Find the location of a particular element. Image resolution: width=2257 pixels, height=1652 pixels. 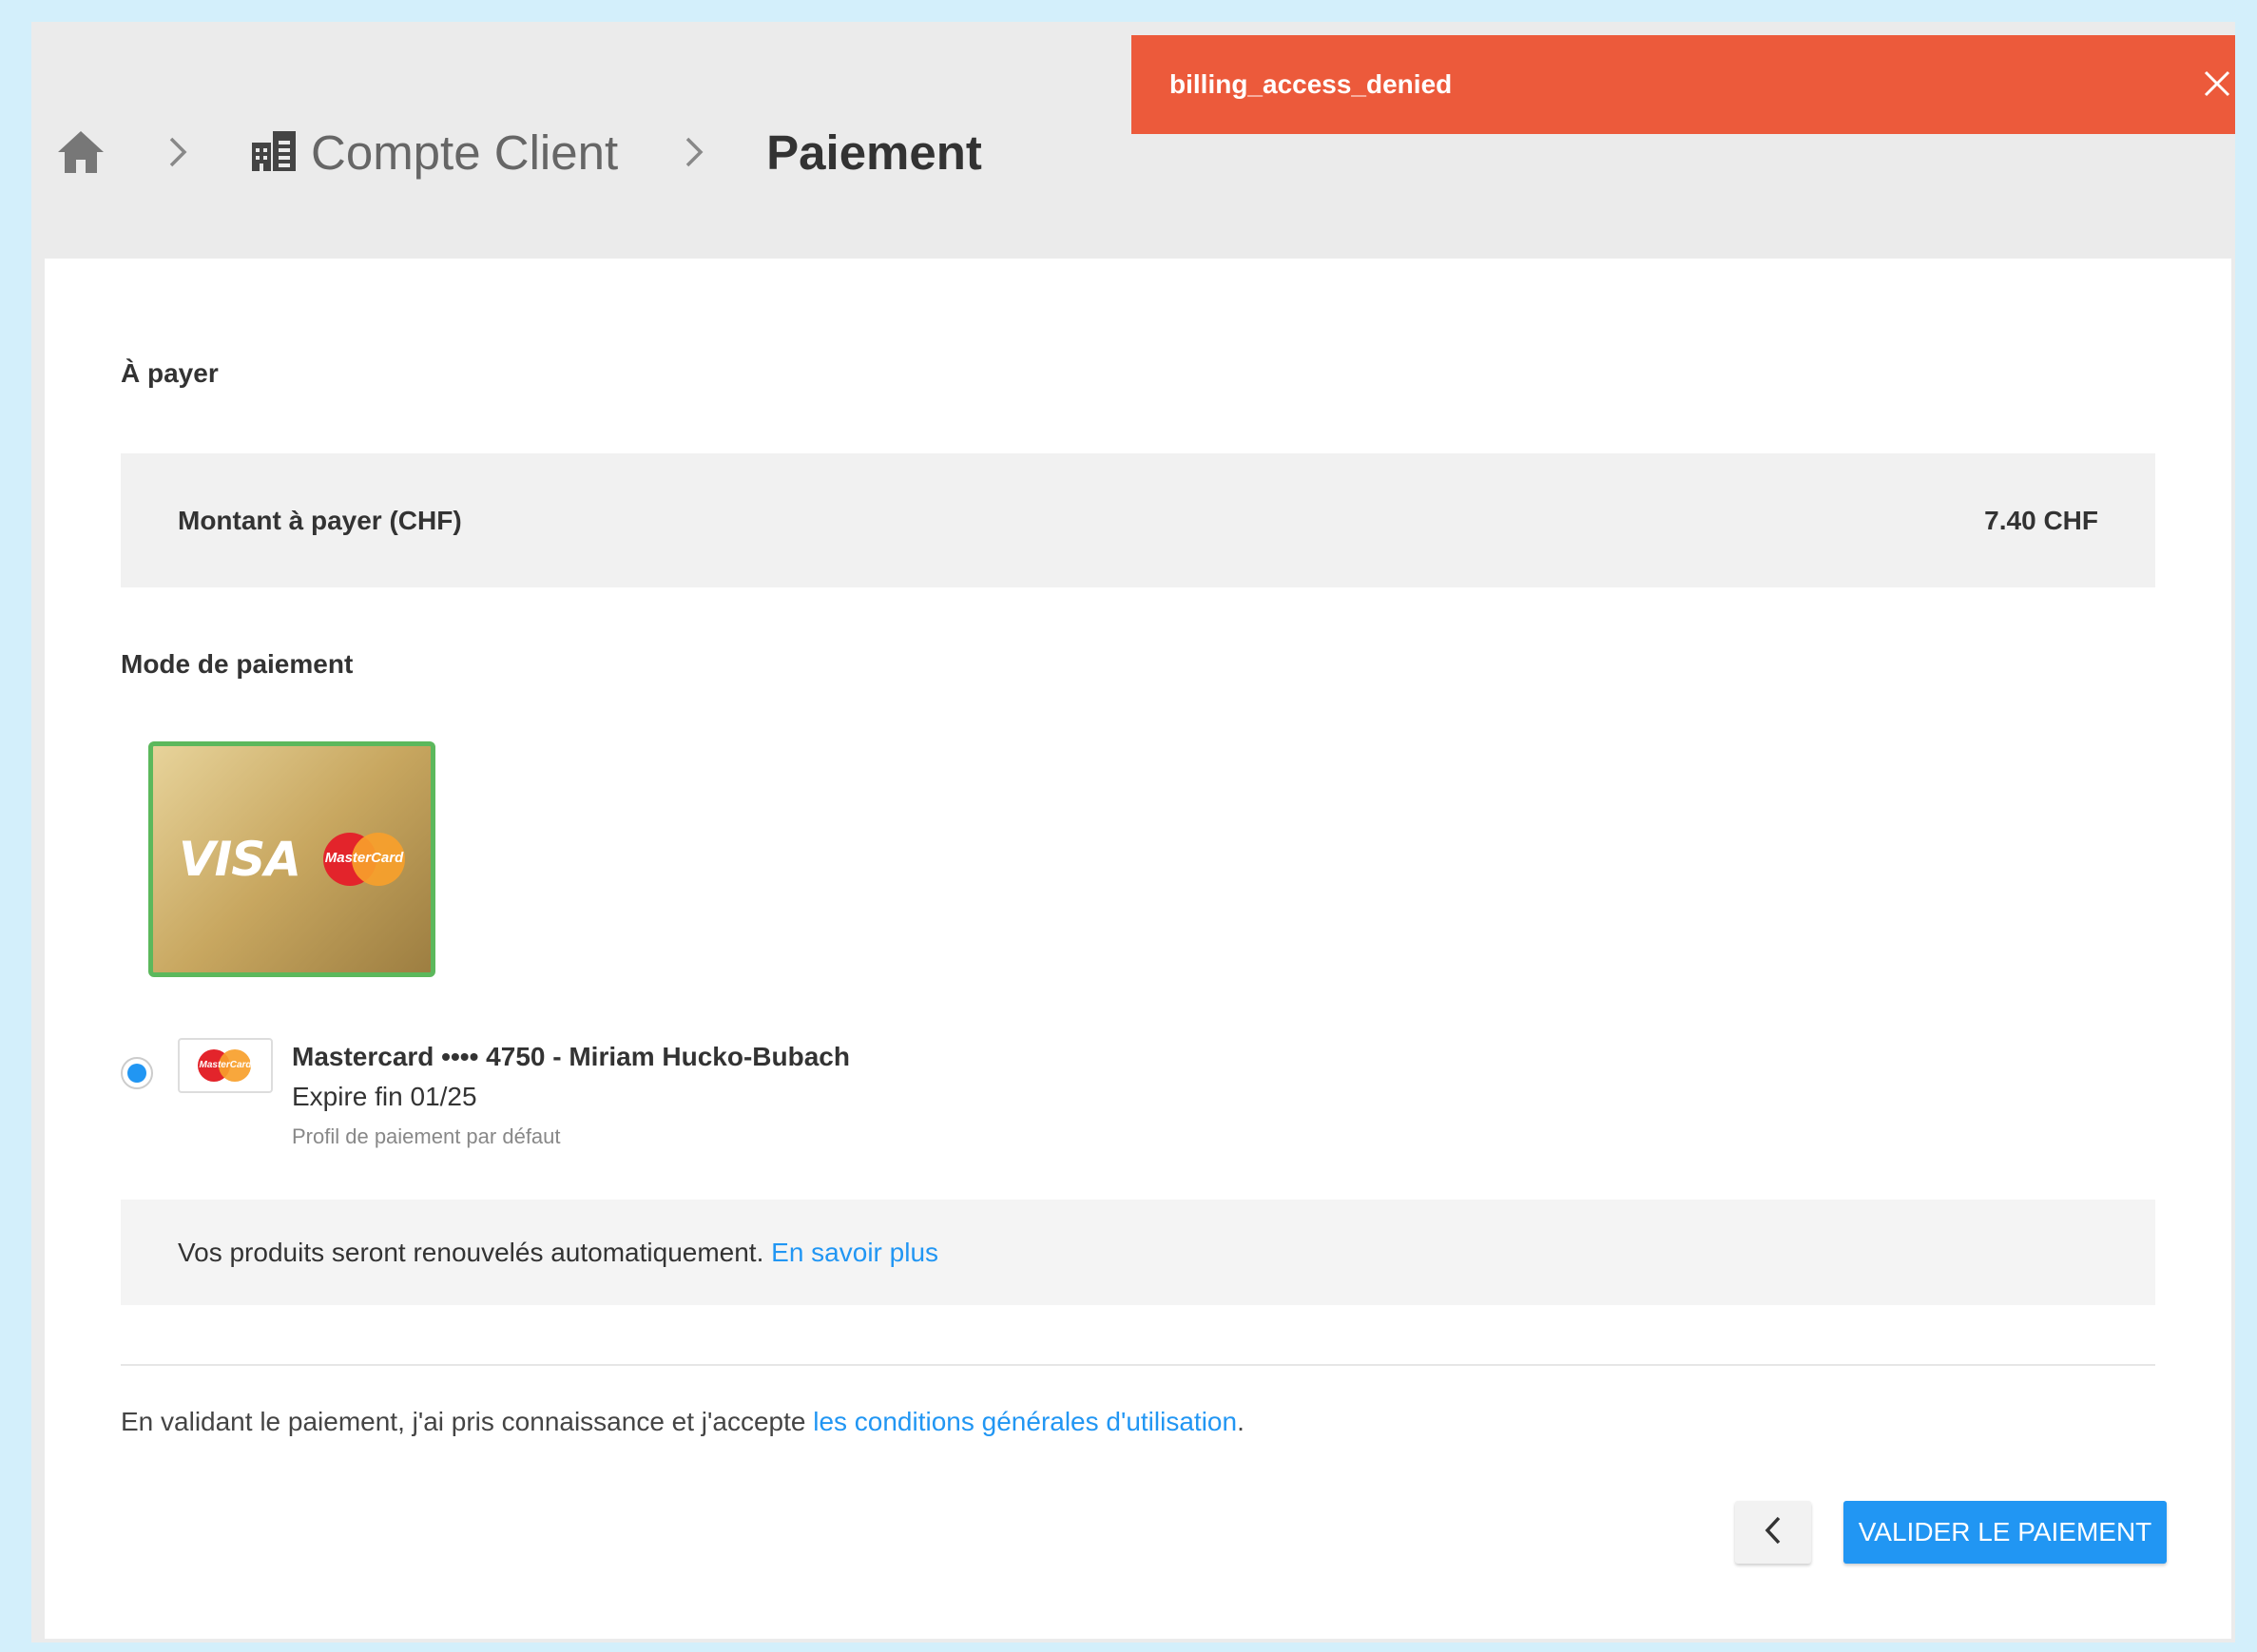

payment-method-radio is located at coordinates (137, 1073).